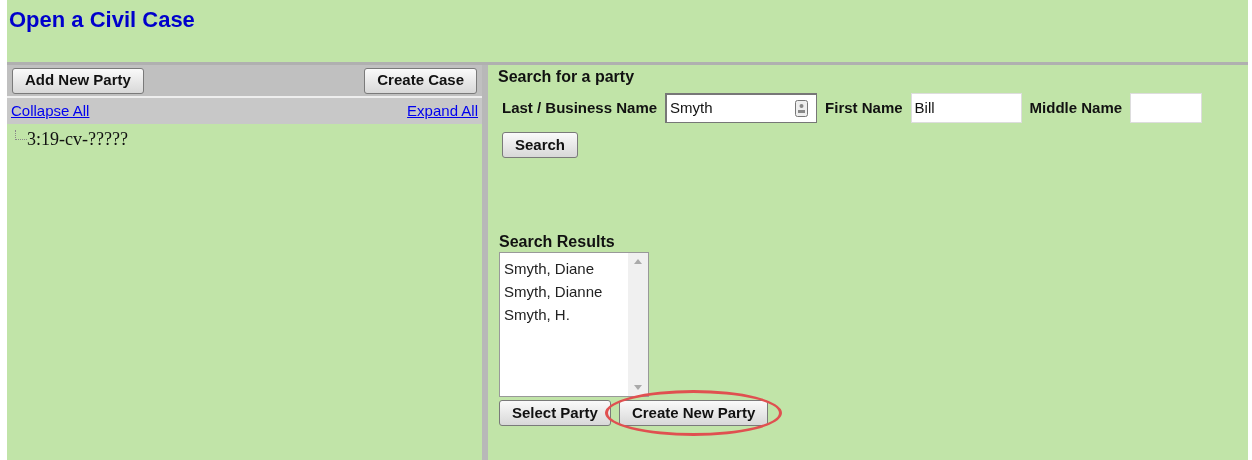 The height and width of the screenshot is (460, 1252). What do you see at coordinates (555, 413) in the screenshot?
I see `select-party-button: Select Party` at bounding box center [555, 413].